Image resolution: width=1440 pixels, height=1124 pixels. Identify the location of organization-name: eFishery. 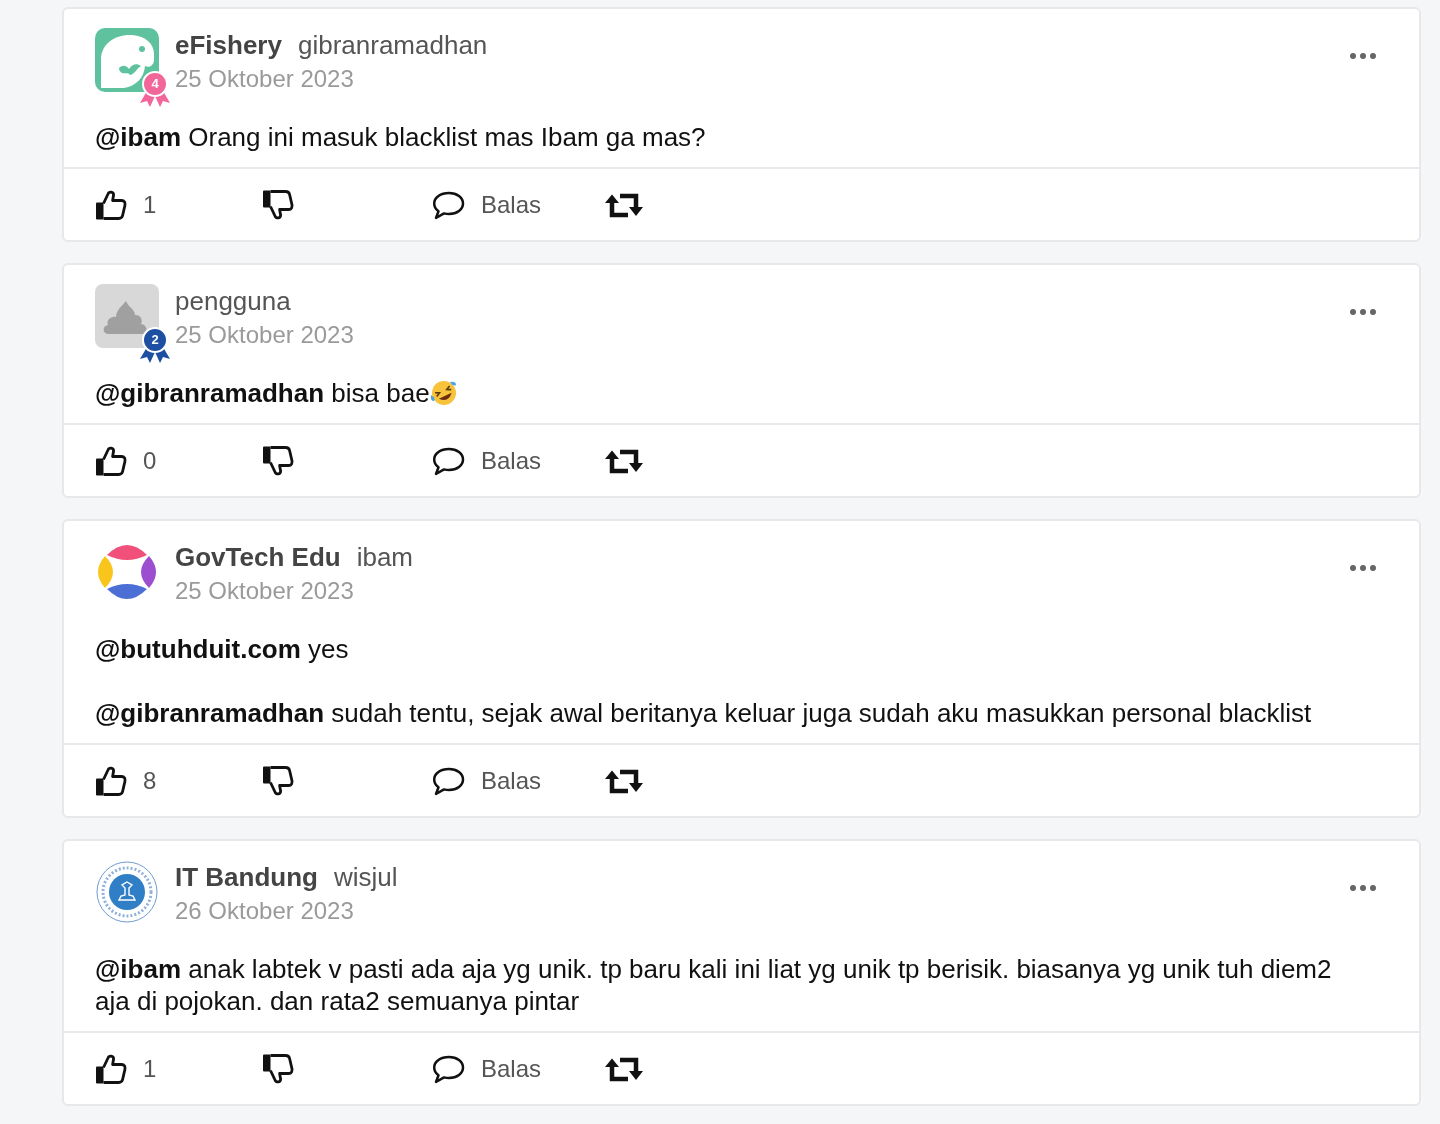
(228, 45).